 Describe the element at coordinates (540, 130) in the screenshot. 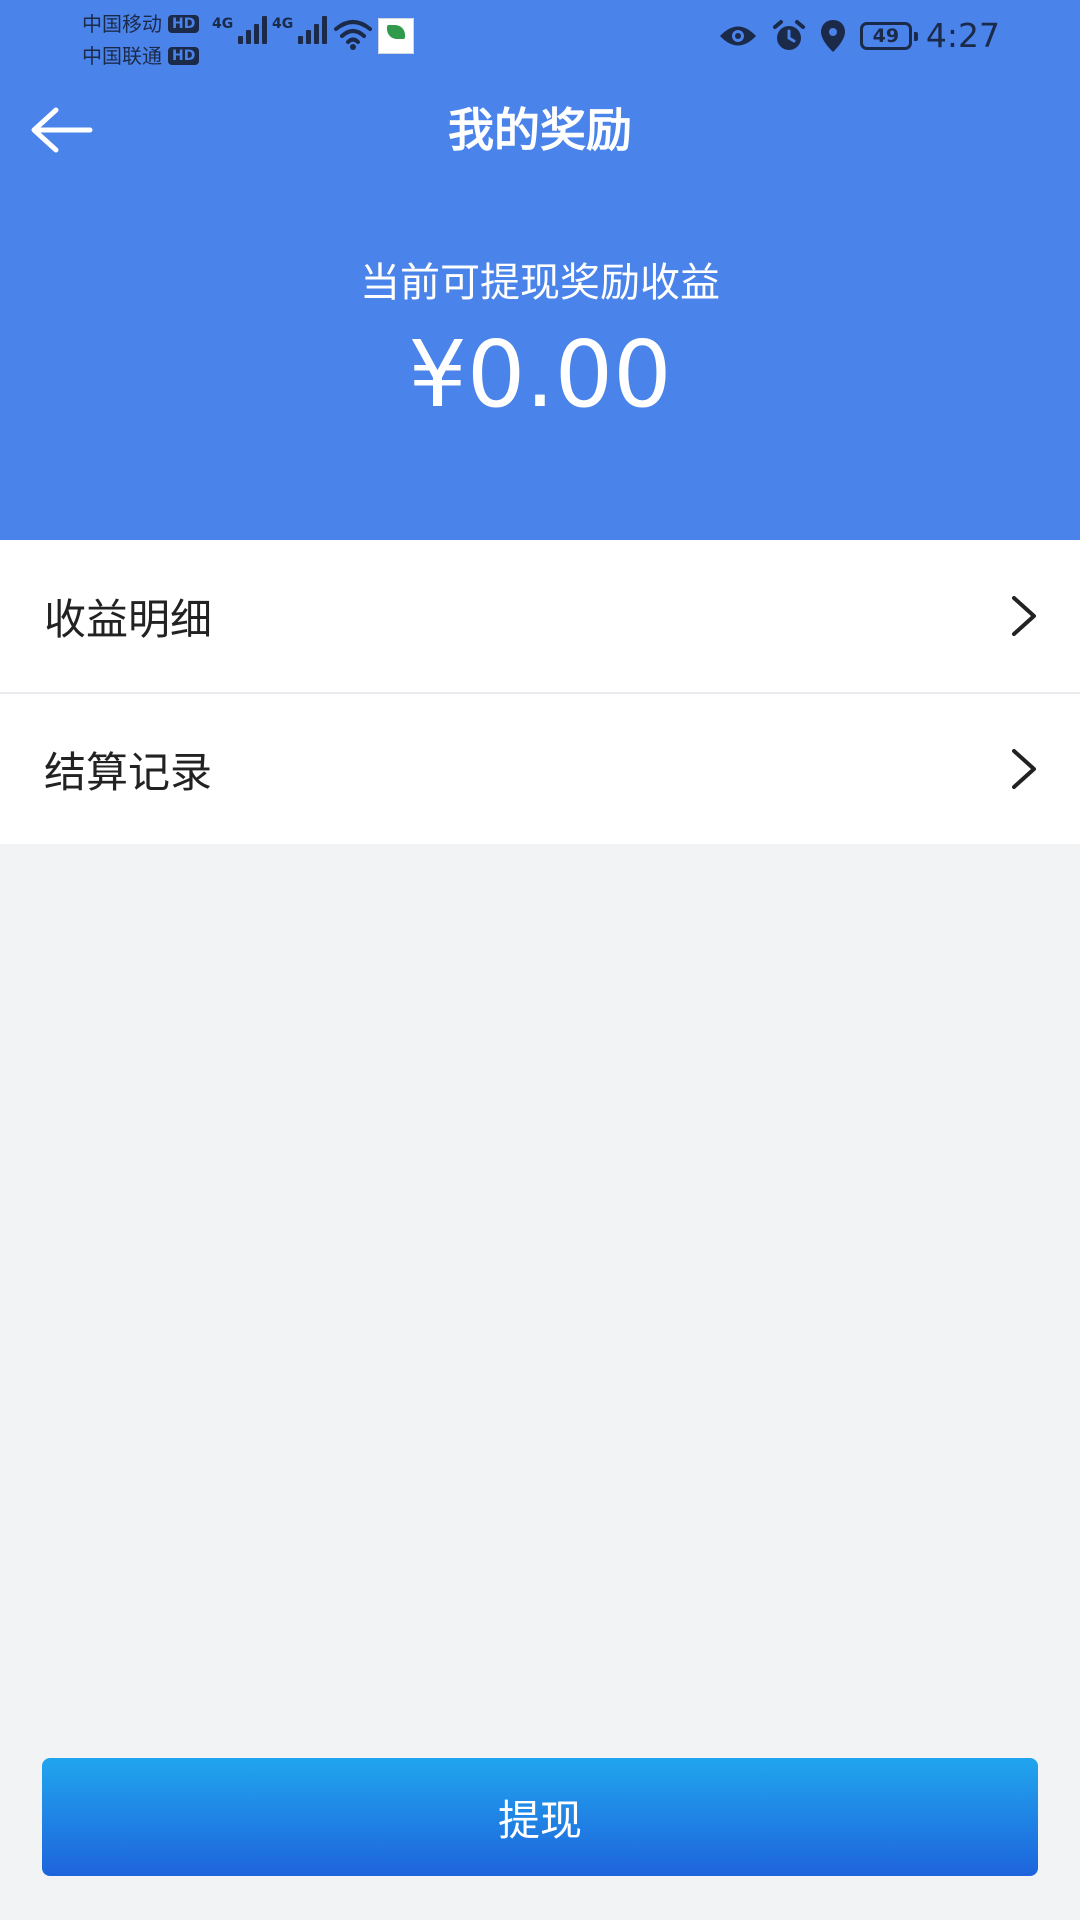

I see `page-title: 我的奖励` at that location.